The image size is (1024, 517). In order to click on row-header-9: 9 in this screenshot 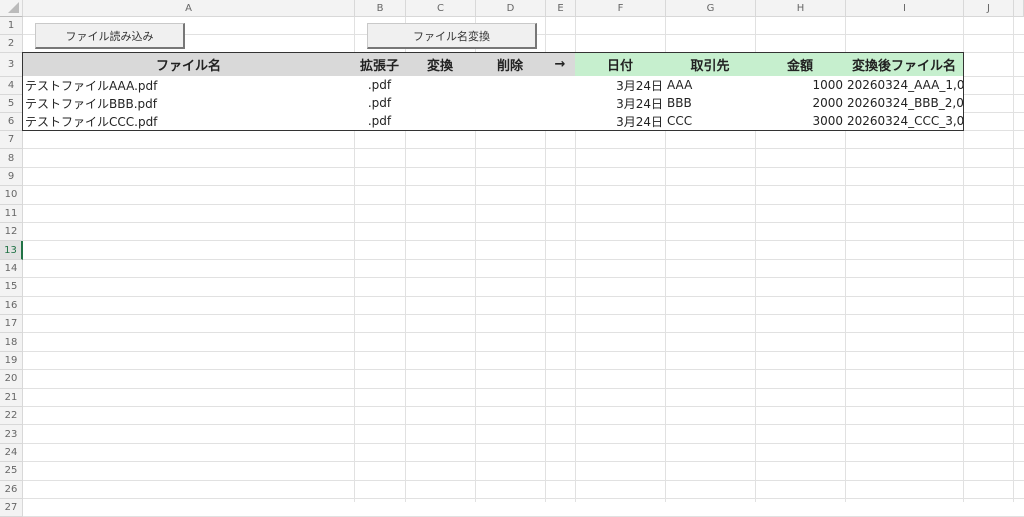, I will do `click(11, 177)`.